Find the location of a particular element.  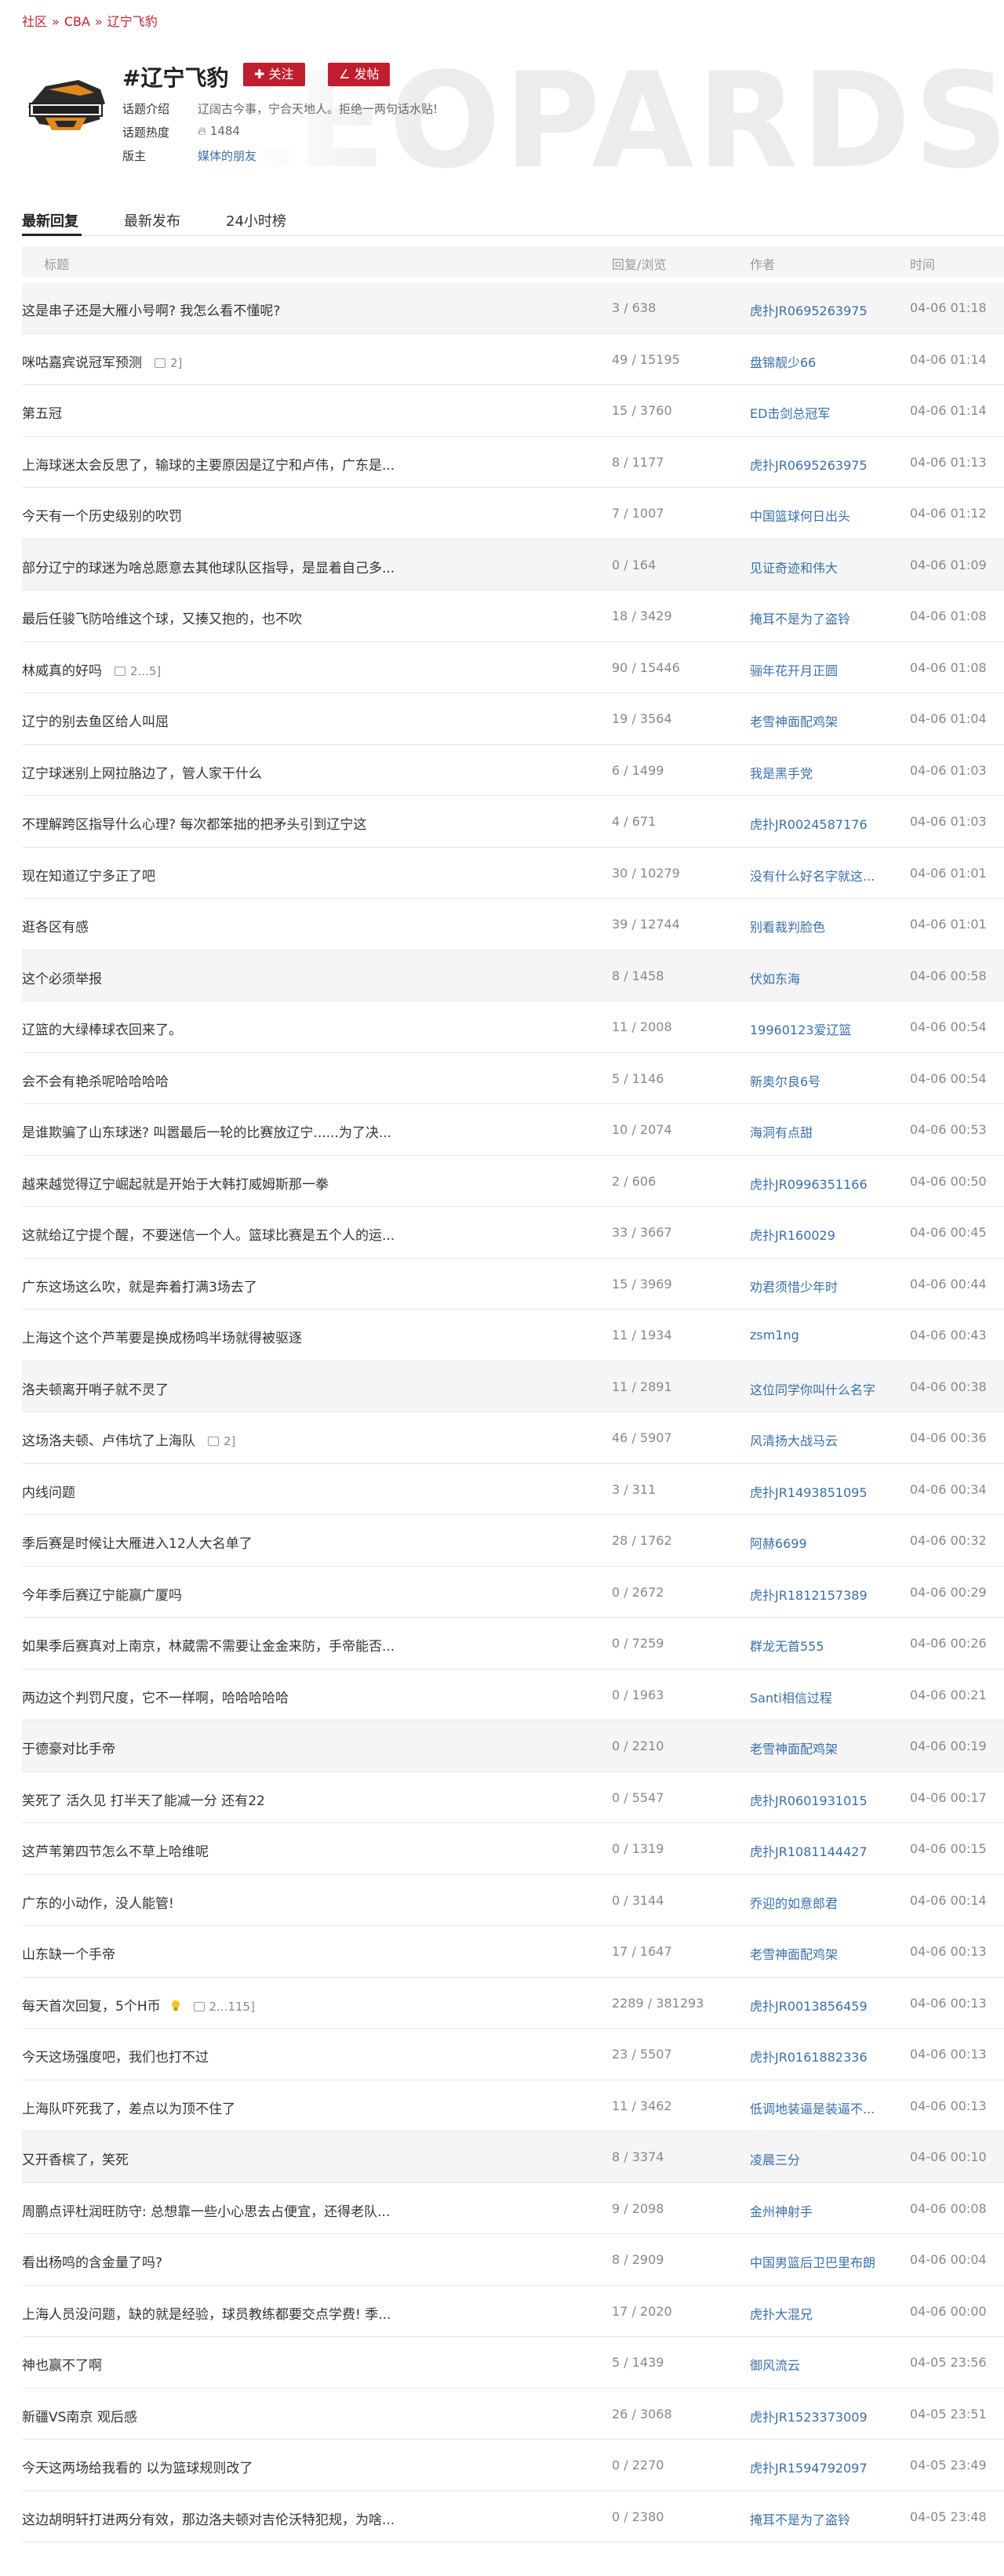

thread-title: 新疆VS南京 观后感 is located at coordinates (79, 2417).